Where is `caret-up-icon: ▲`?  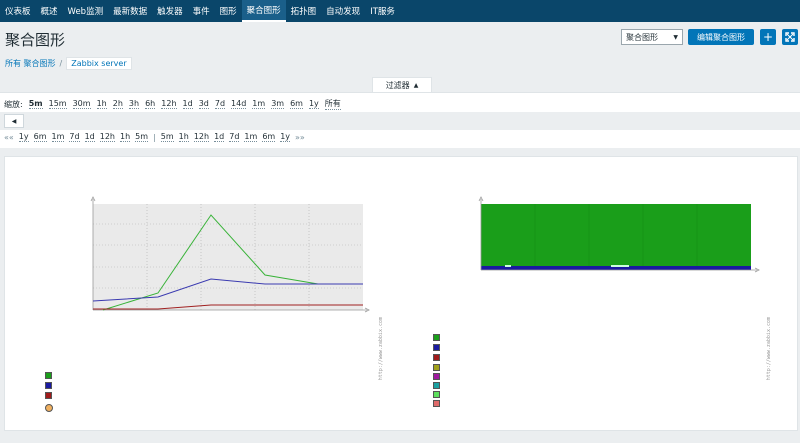 caret-up-icon: ▲ is located at coordinates (416, 85).